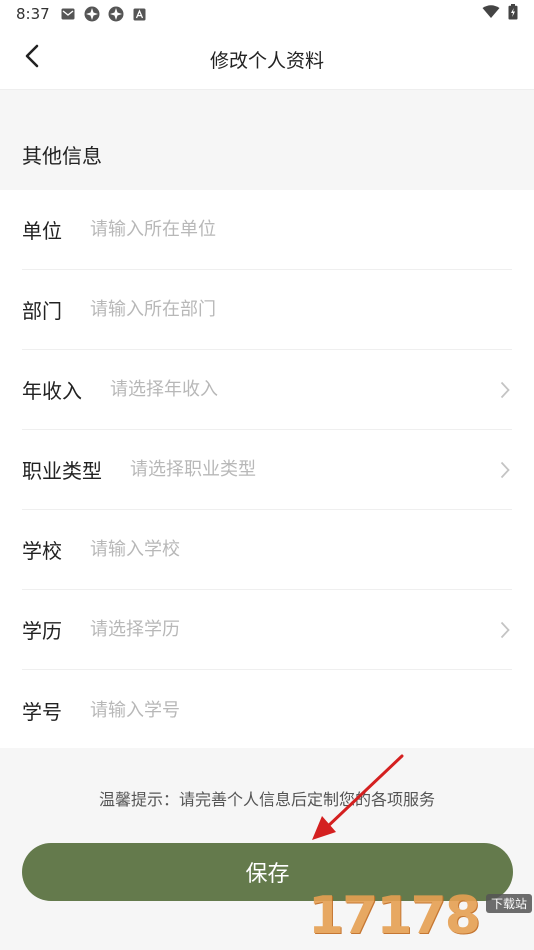 The width and height of the screenshot is (534, 950). I want to click on status-time: 8:37, so click(33, 14).